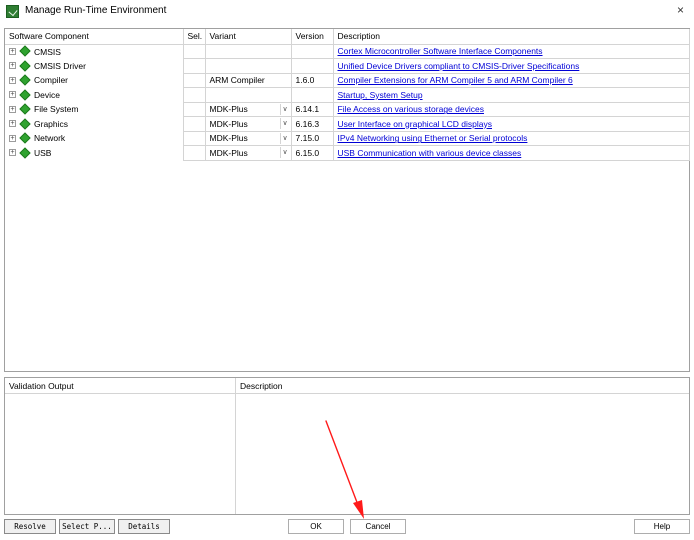  I want to click on component-name: Device, so click(47, 94).